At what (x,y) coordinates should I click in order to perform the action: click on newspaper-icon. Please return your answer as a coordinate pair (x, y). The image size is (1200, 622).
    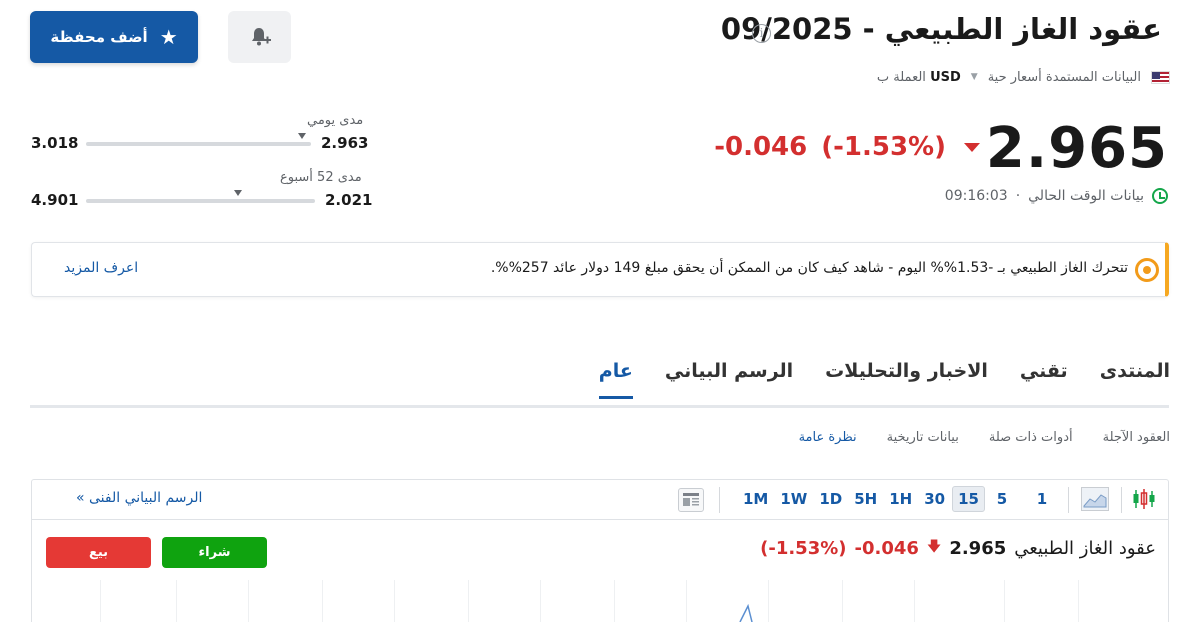
    Looking at the image, I should click on (691, 499).